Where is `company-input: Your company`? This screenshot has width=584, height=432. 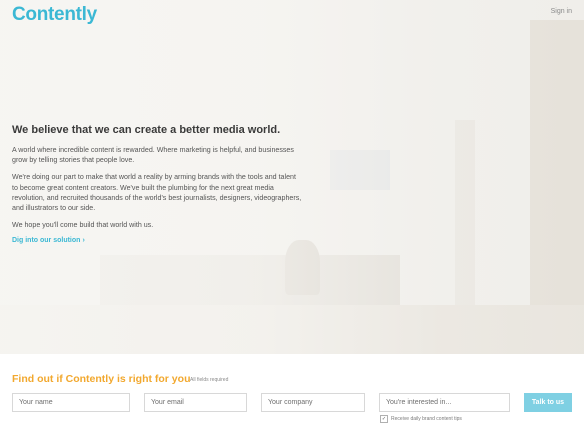 company-input: Your company is located at coordinates (313, 402).